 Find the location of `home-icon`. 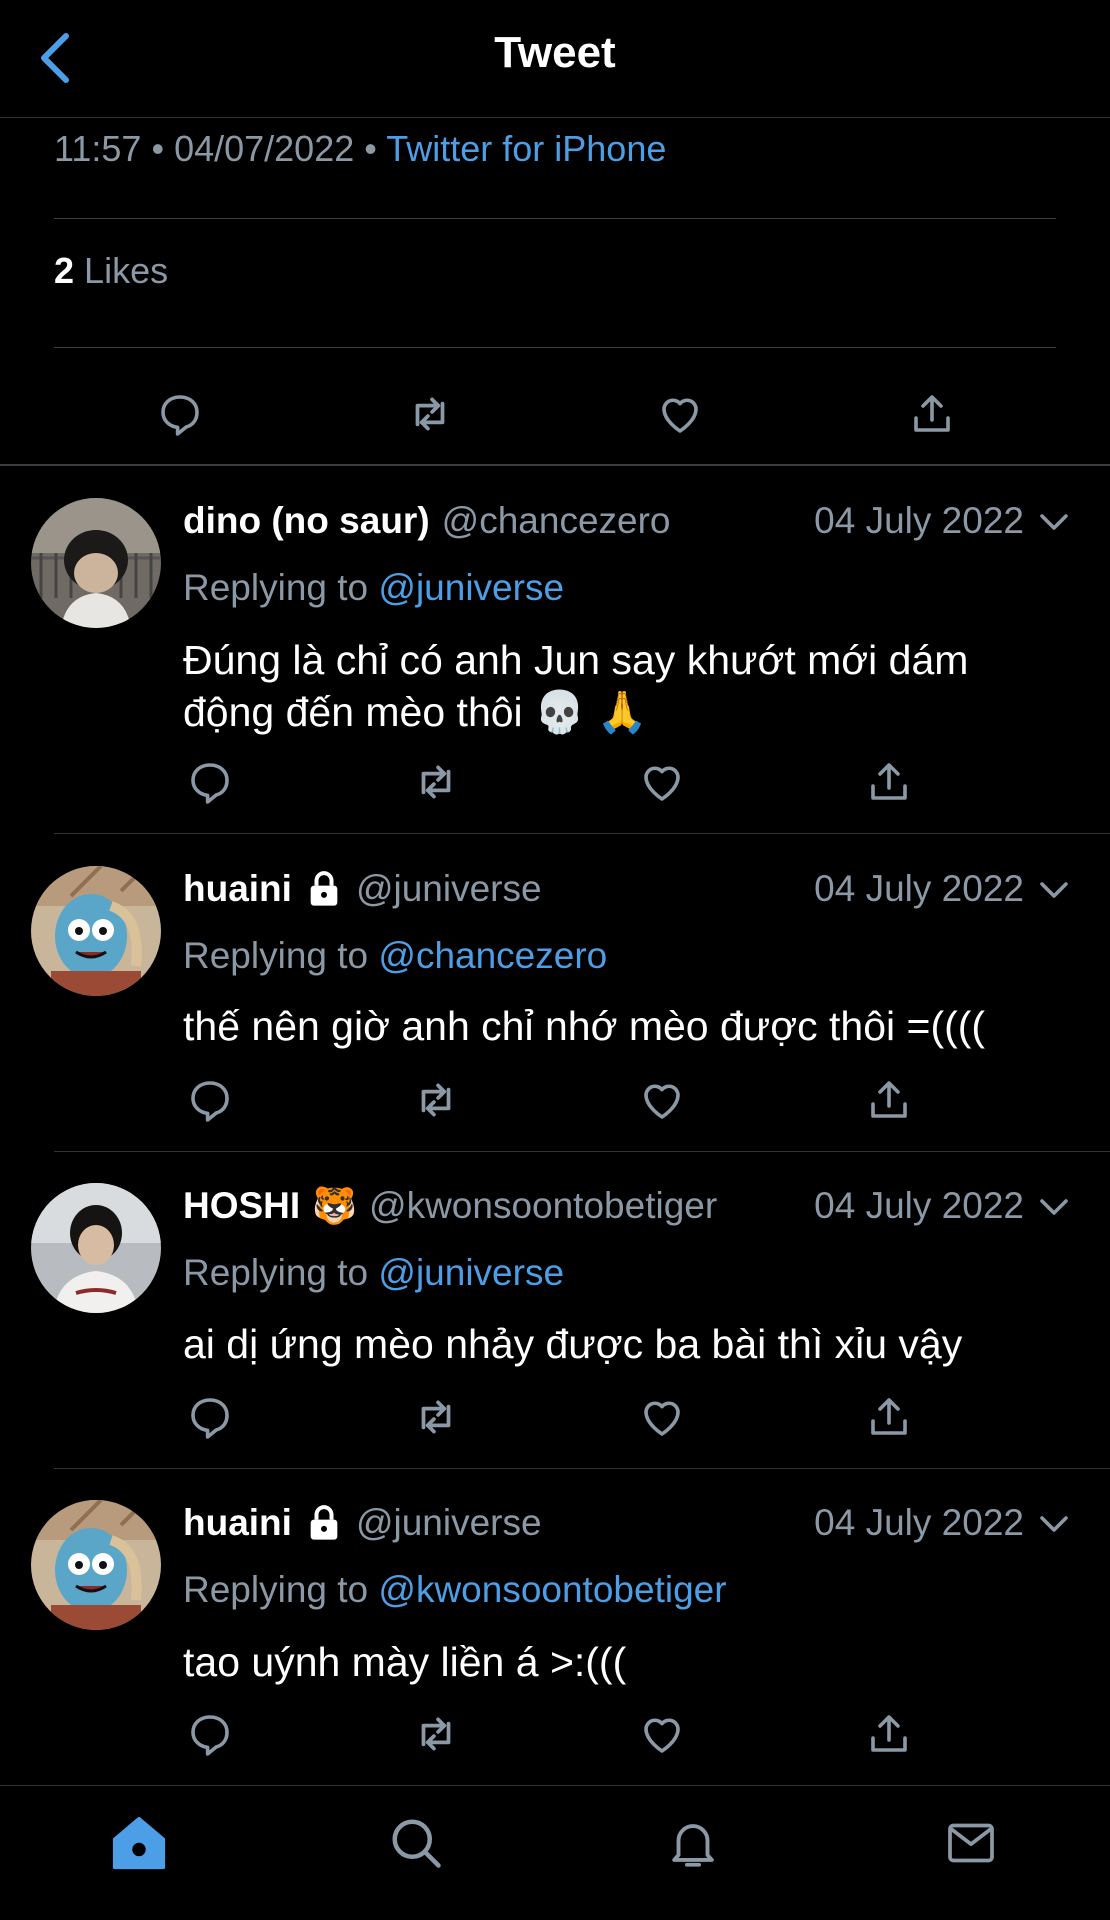

home-icon is located at coordinates (139, 1843).